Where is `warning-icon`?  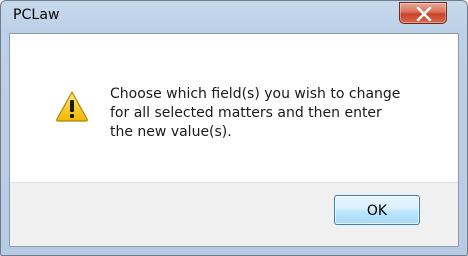 warning-icon is located at coordinates (72, 106).